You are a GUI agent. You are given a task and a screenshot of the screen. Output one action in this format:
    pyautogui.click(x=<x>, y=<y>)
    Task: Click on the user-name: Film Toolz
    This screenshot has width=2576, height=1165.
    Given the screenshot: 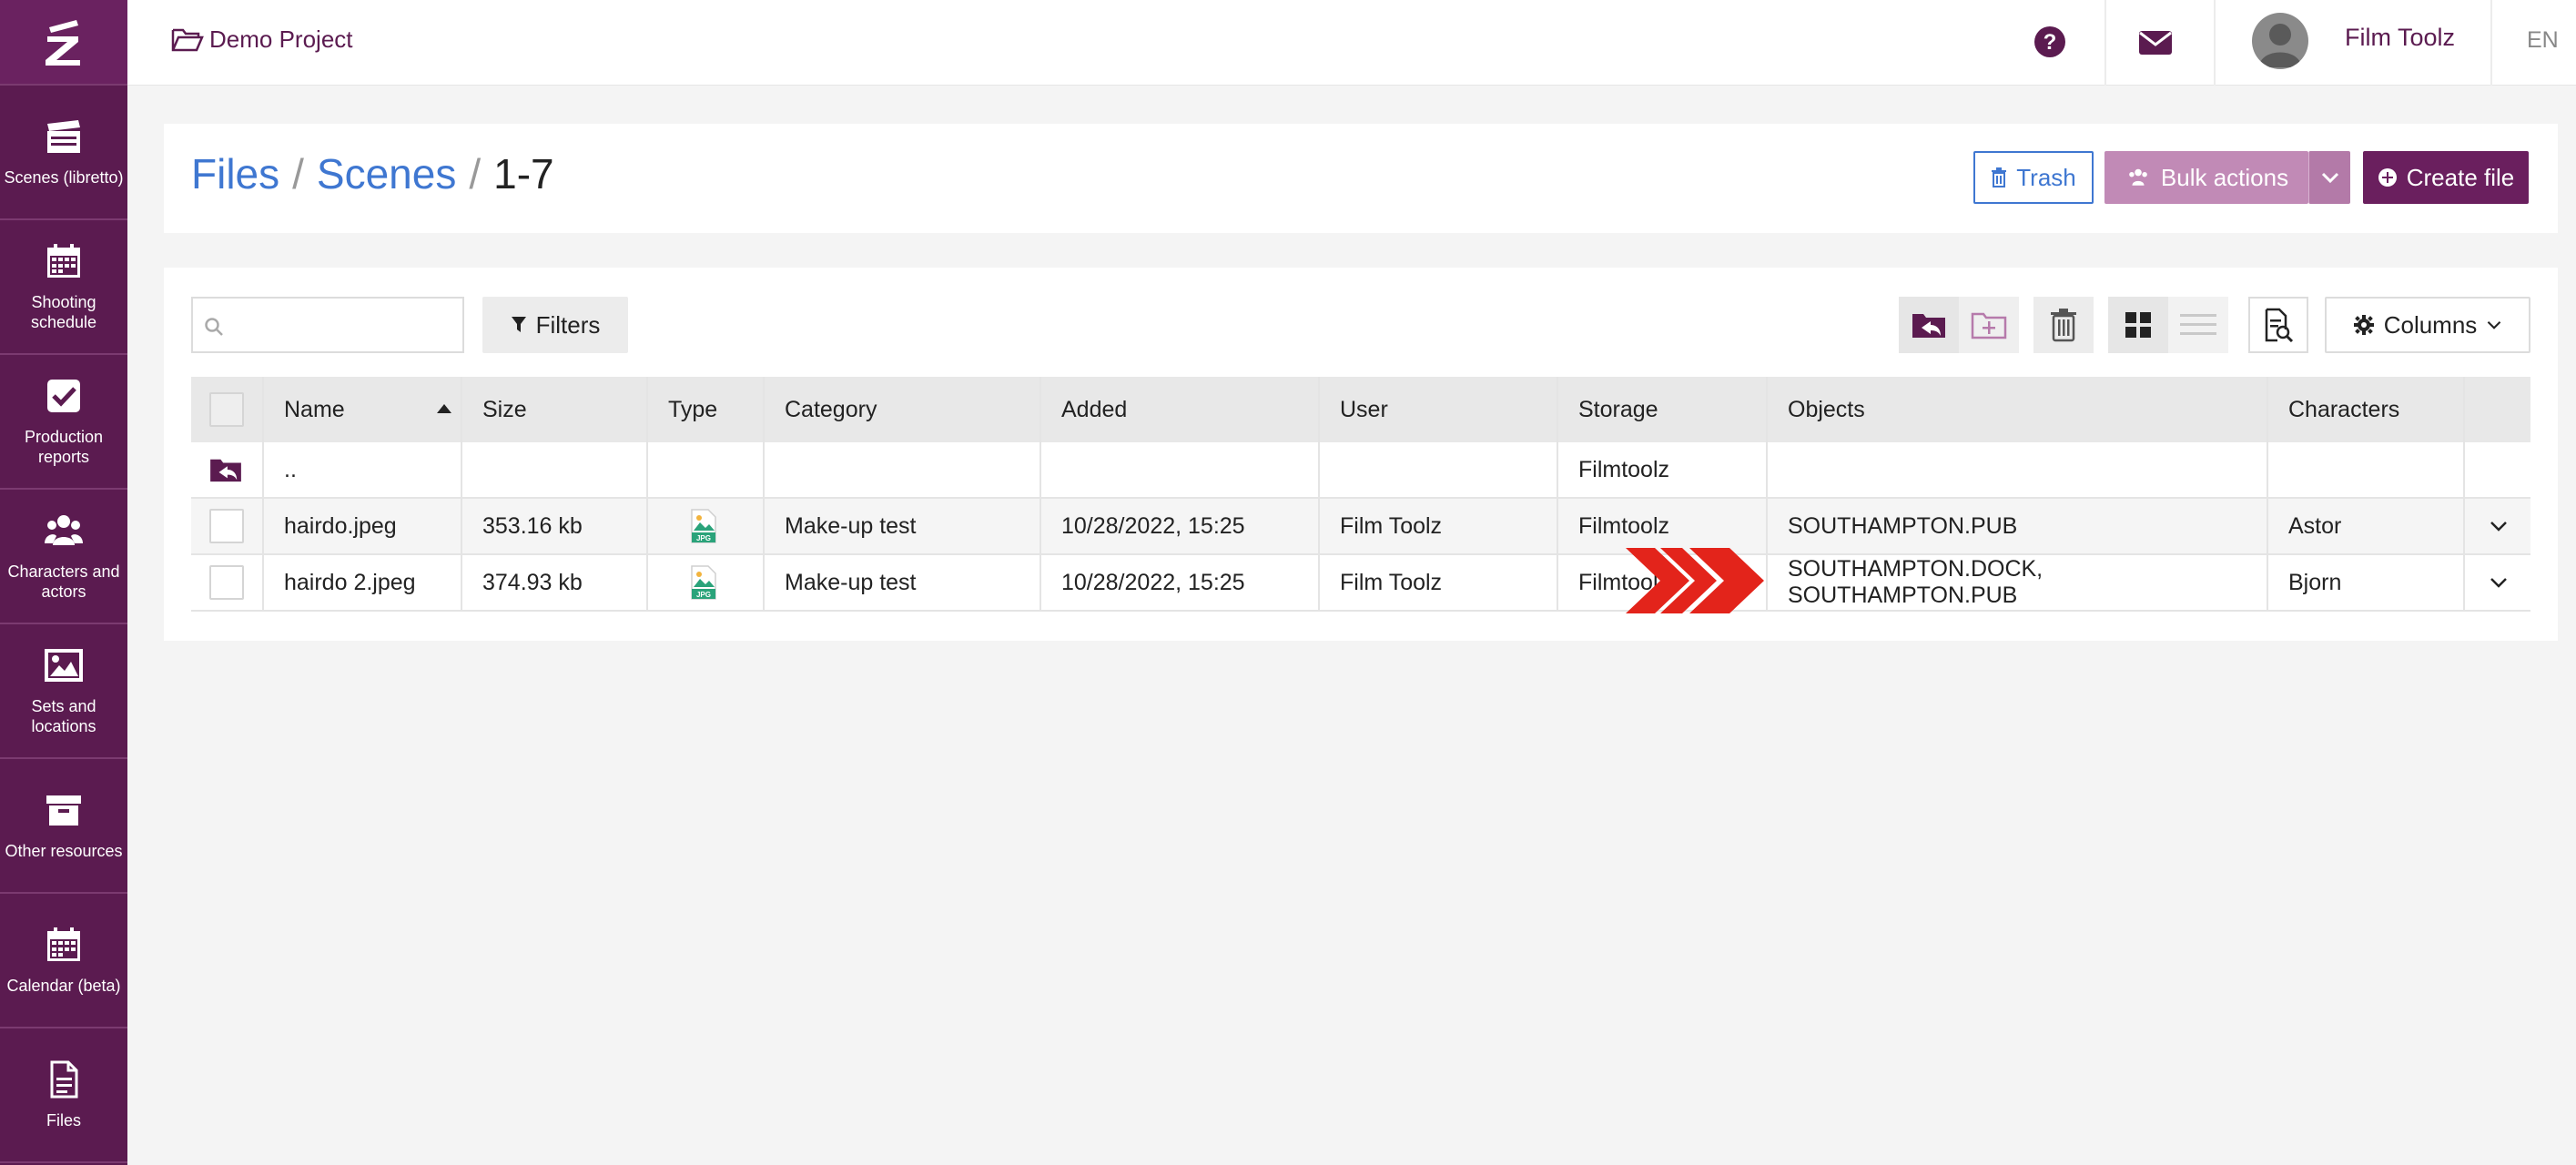 What is the action you would take?
    pyautogui.click(x=2400, y=38)
    